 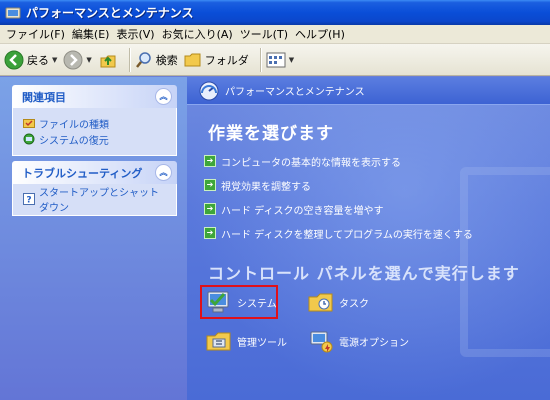 What do you see at coordinates (38, 60) in the screenshot?
I see `back-label: 戻る` at bounding box center [38, 60].